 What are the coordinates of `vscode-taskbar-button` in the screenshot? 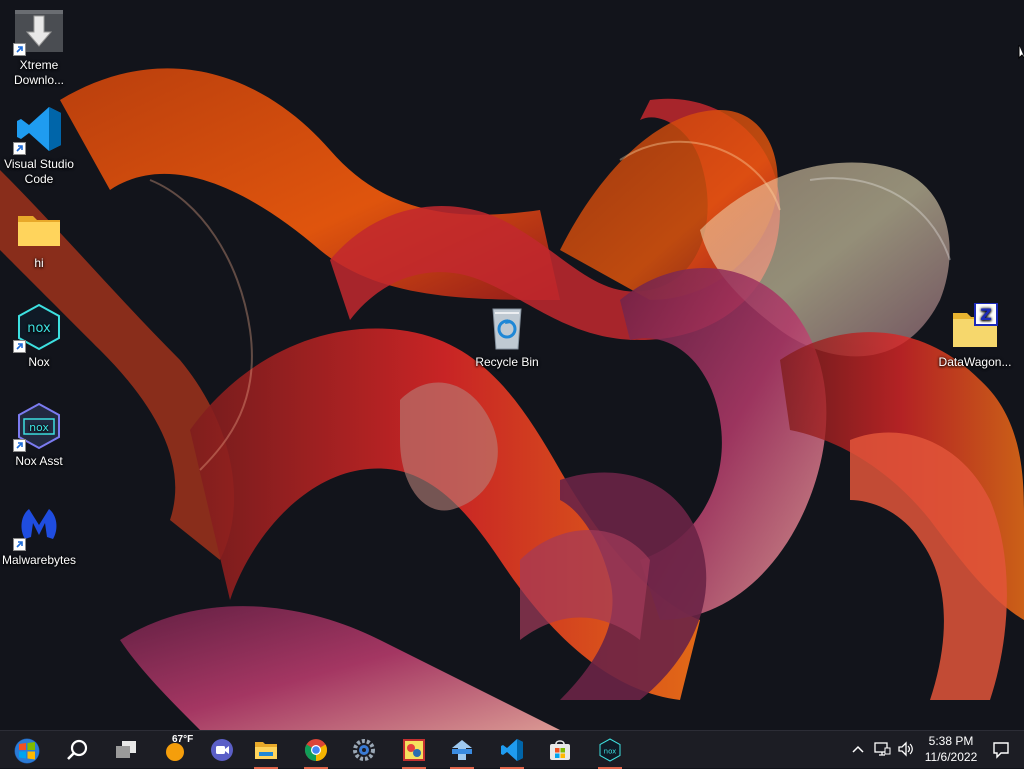 It's located at (512, 750).